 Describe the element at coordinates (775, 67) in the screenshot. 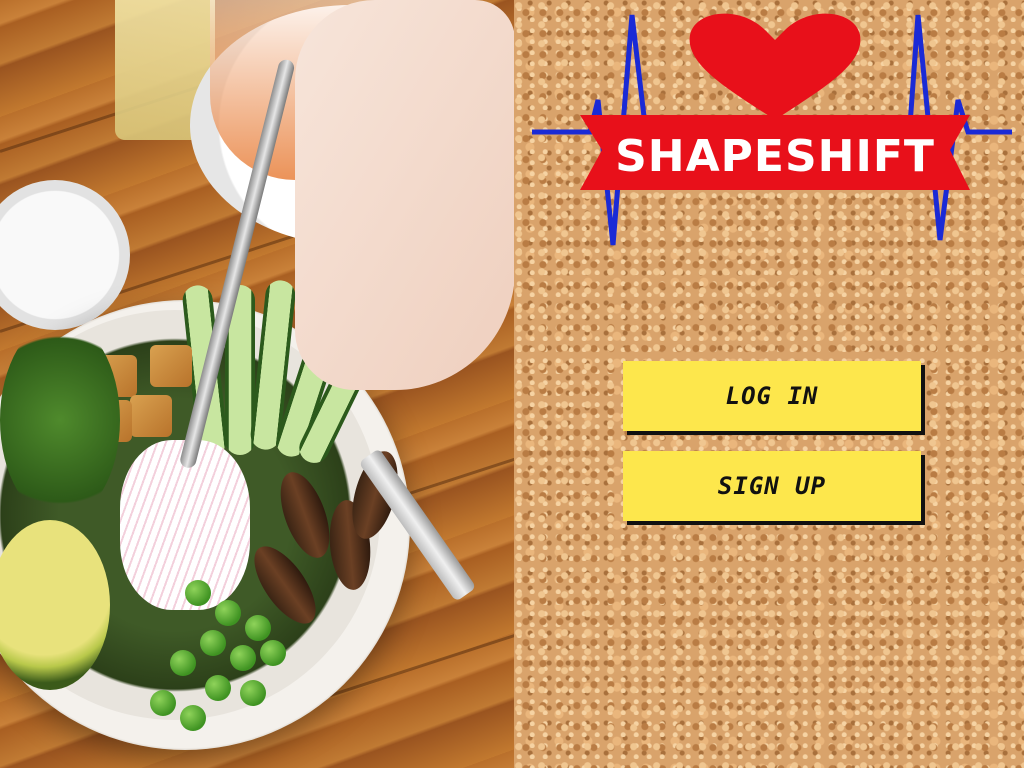

I see `heart-icon` at that location.